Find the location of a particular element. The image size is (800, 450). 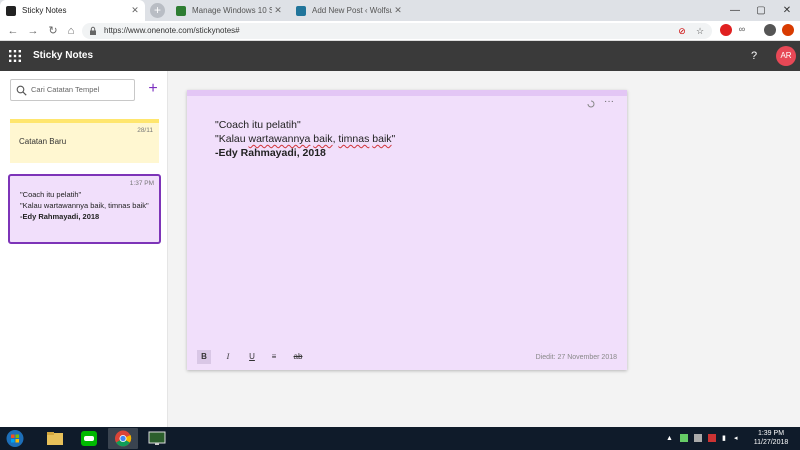

note-line: "Kalau wartawannya baik, timnas baik" is located at coordinates (305, 139).